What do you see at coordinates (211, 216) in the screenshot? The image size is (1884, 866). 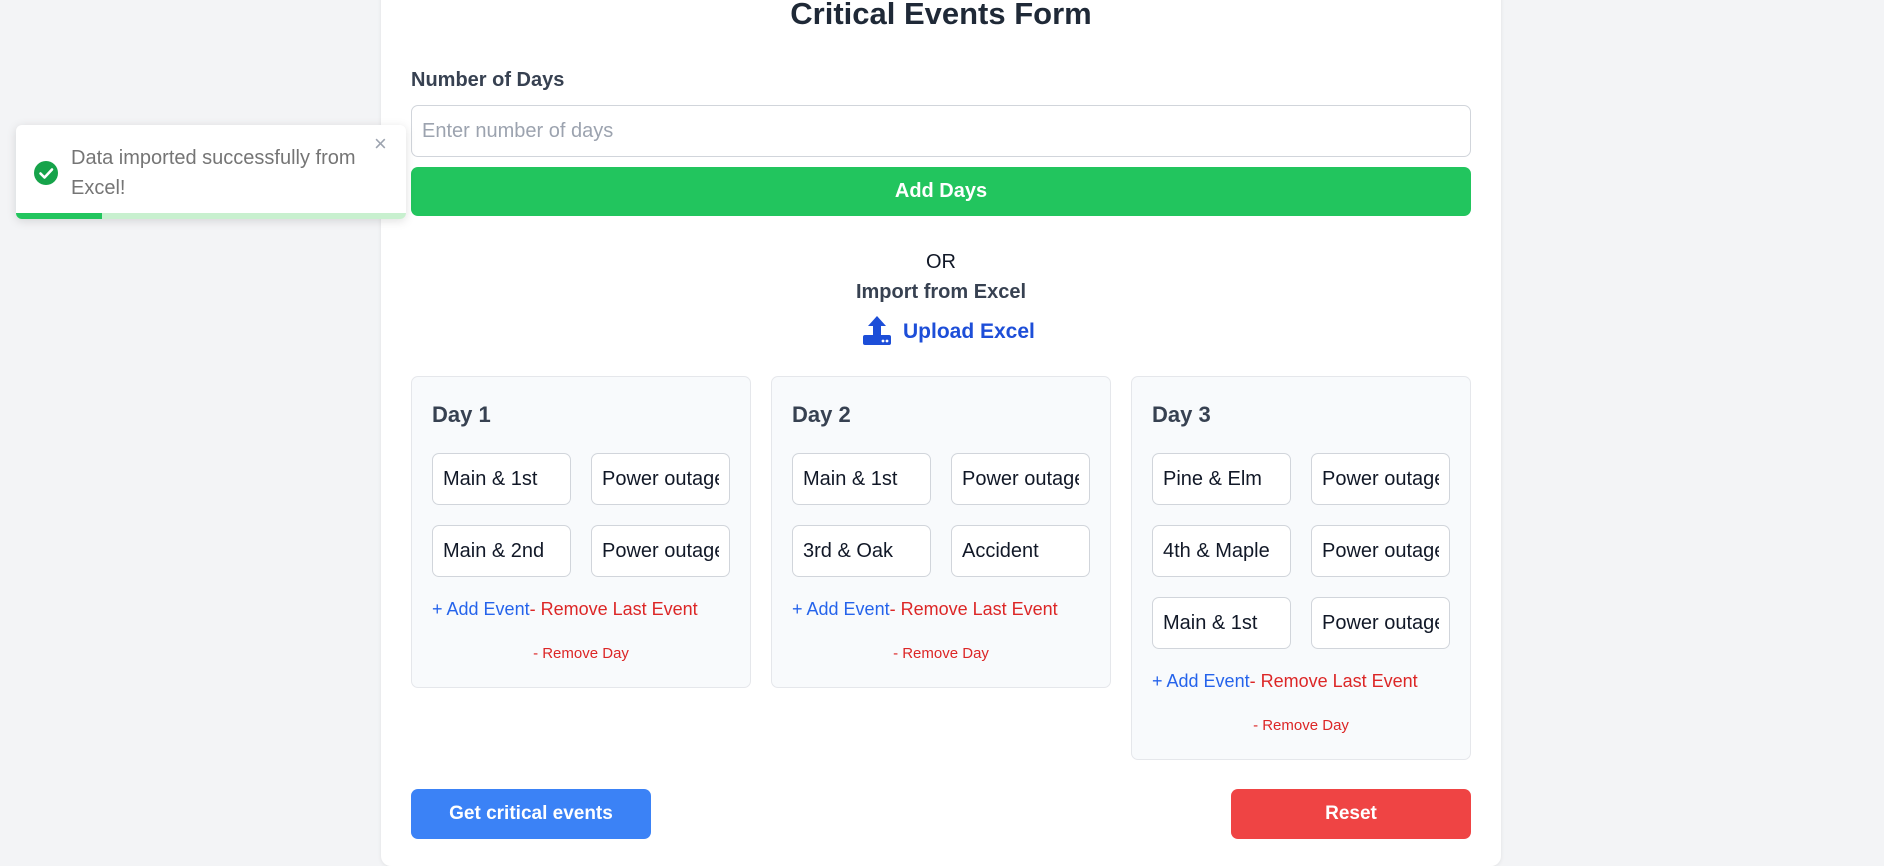 I see `toast-progress-bar` at bounding box center [211, 216].